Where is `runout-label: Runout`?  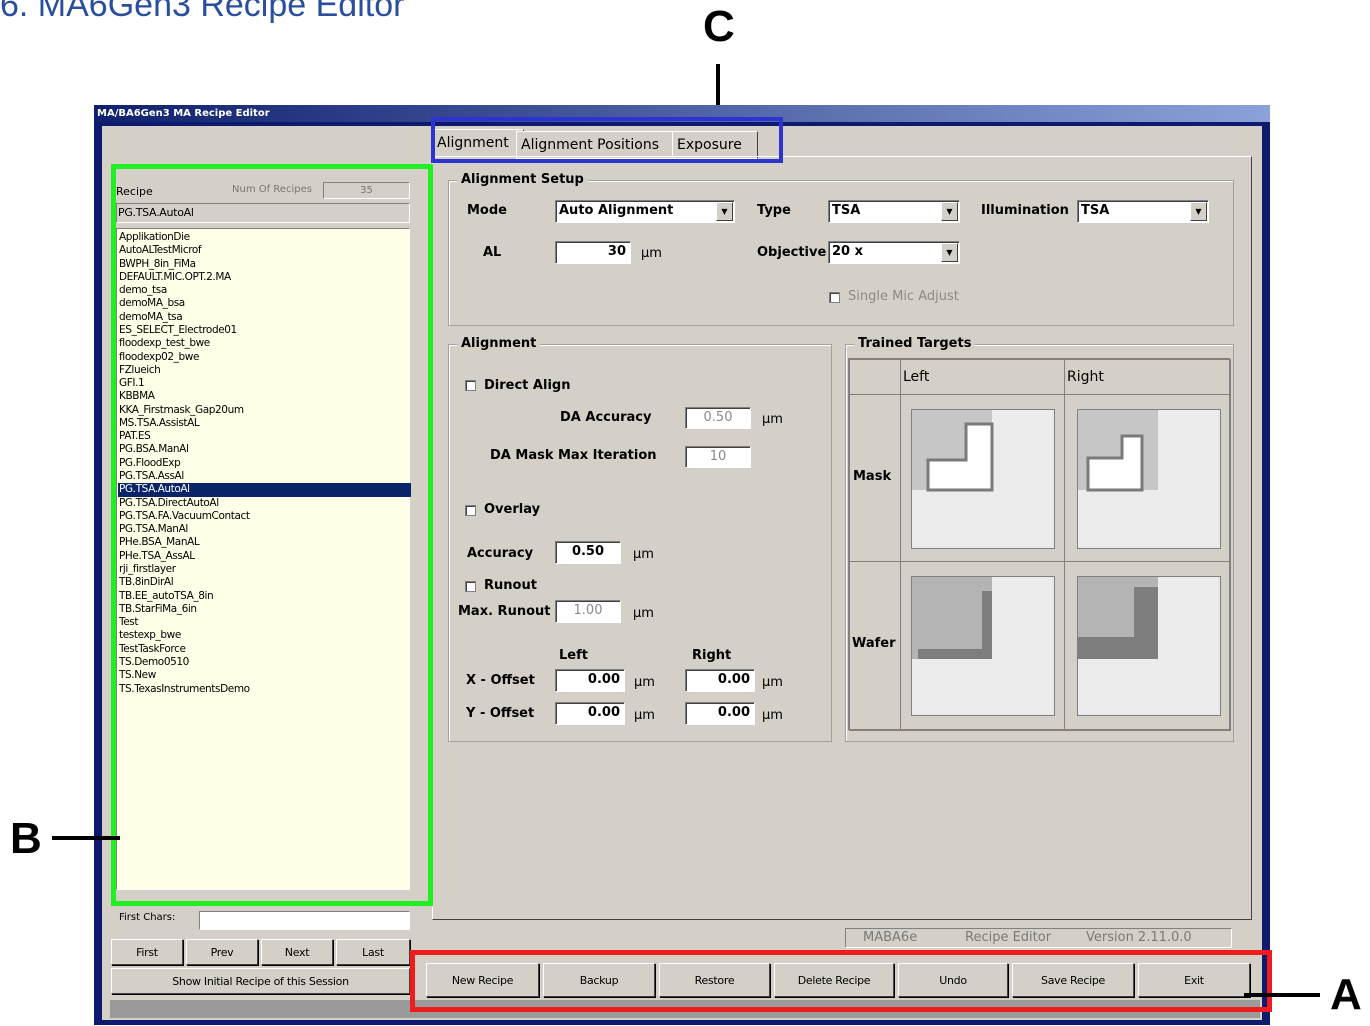
runout-label: Runout is located at coordinates (510, 585).